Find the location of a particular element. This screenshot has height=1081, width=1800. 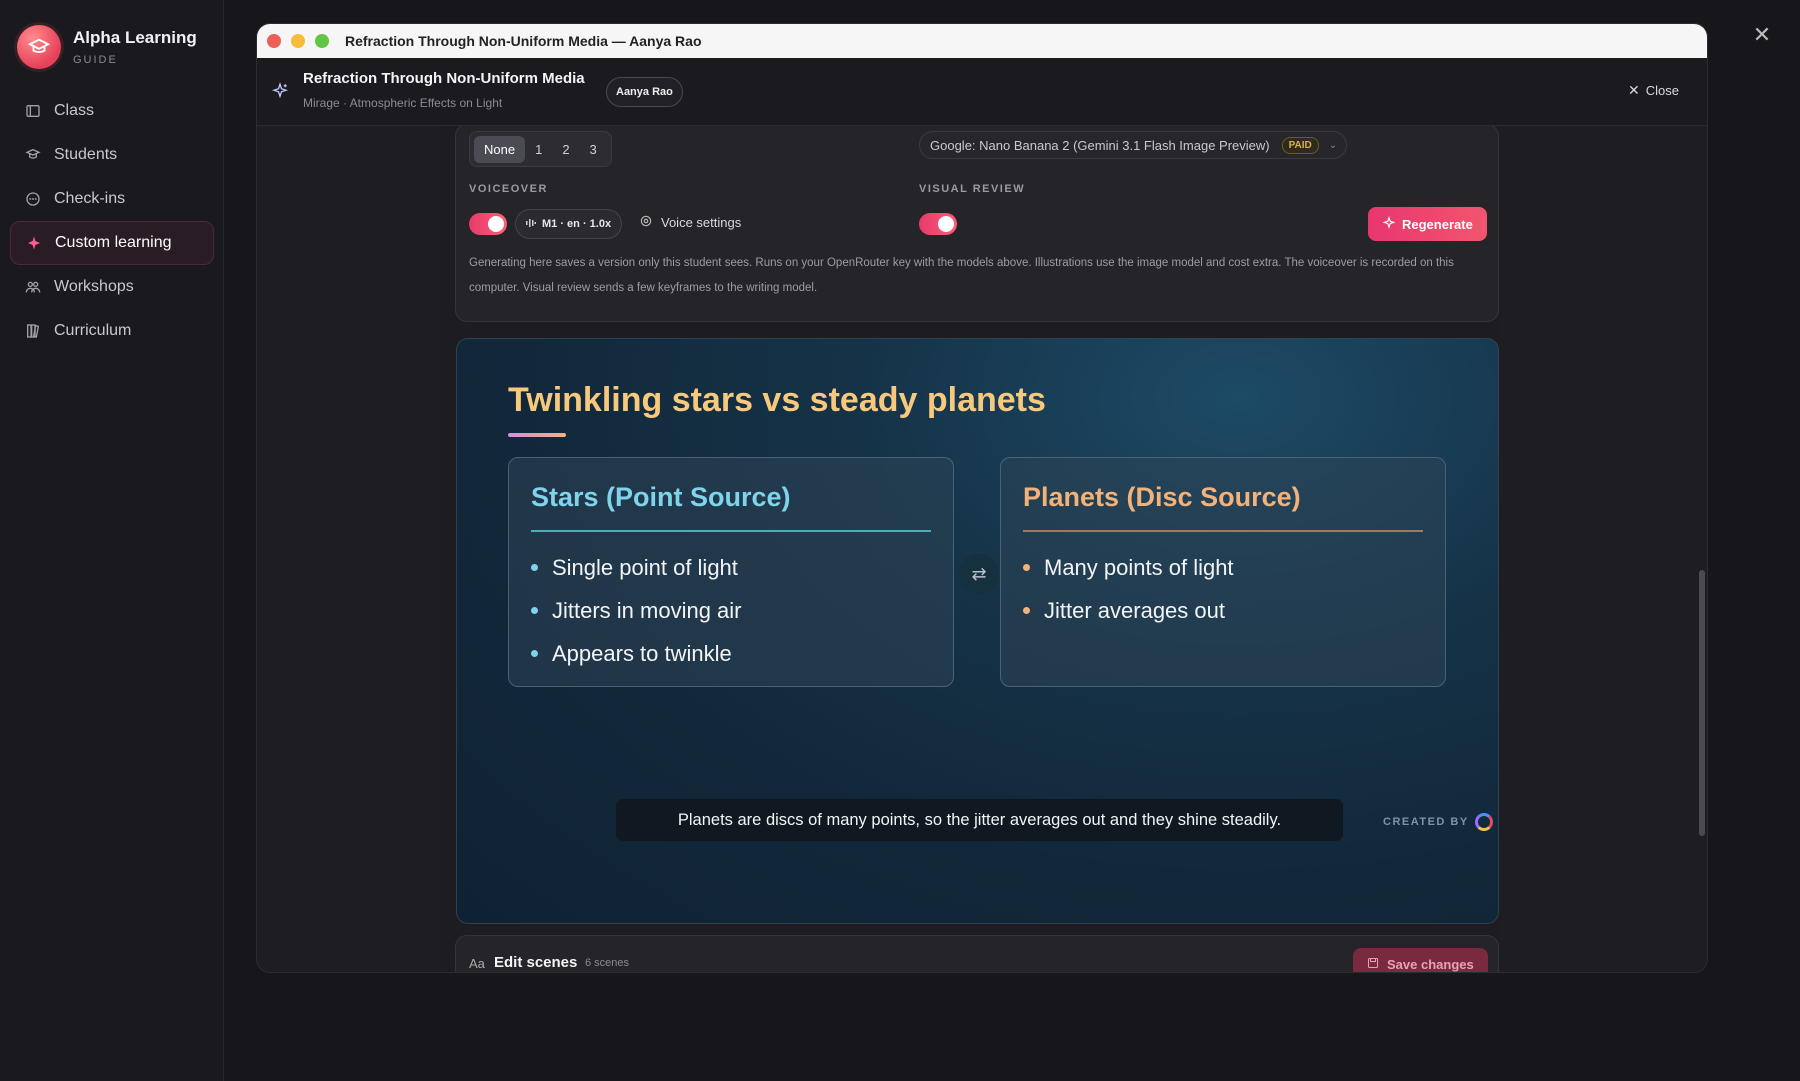

stars-divider is located at coordinates (731, 531).